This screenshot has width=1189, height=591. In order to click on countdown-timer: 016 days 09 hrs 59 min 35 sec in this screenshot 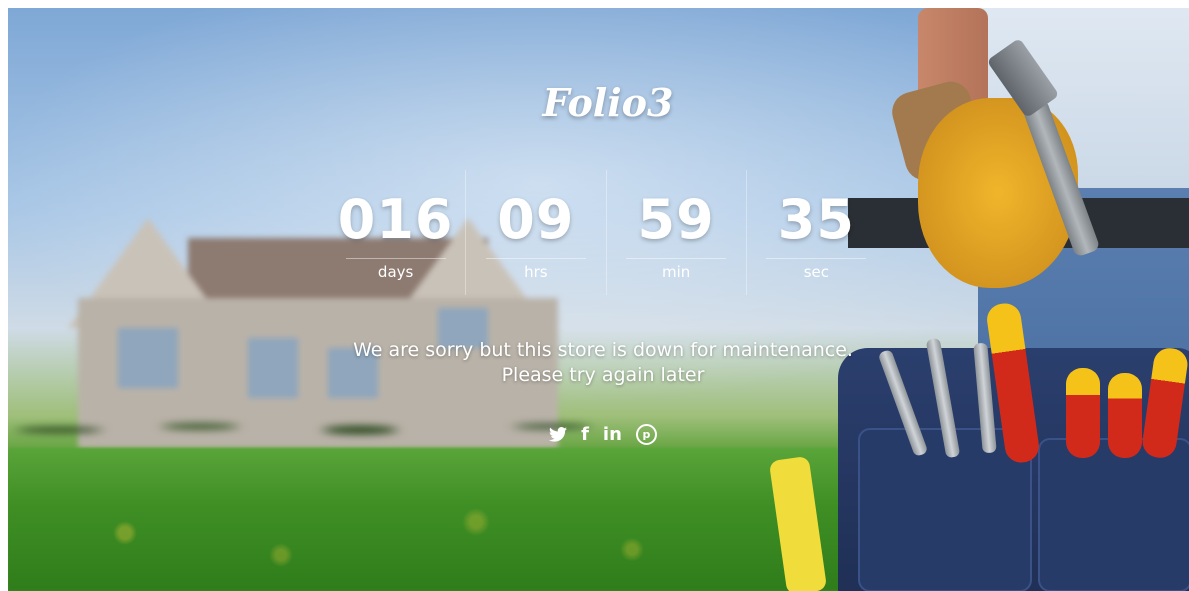, I will do `click(606, 232)`.